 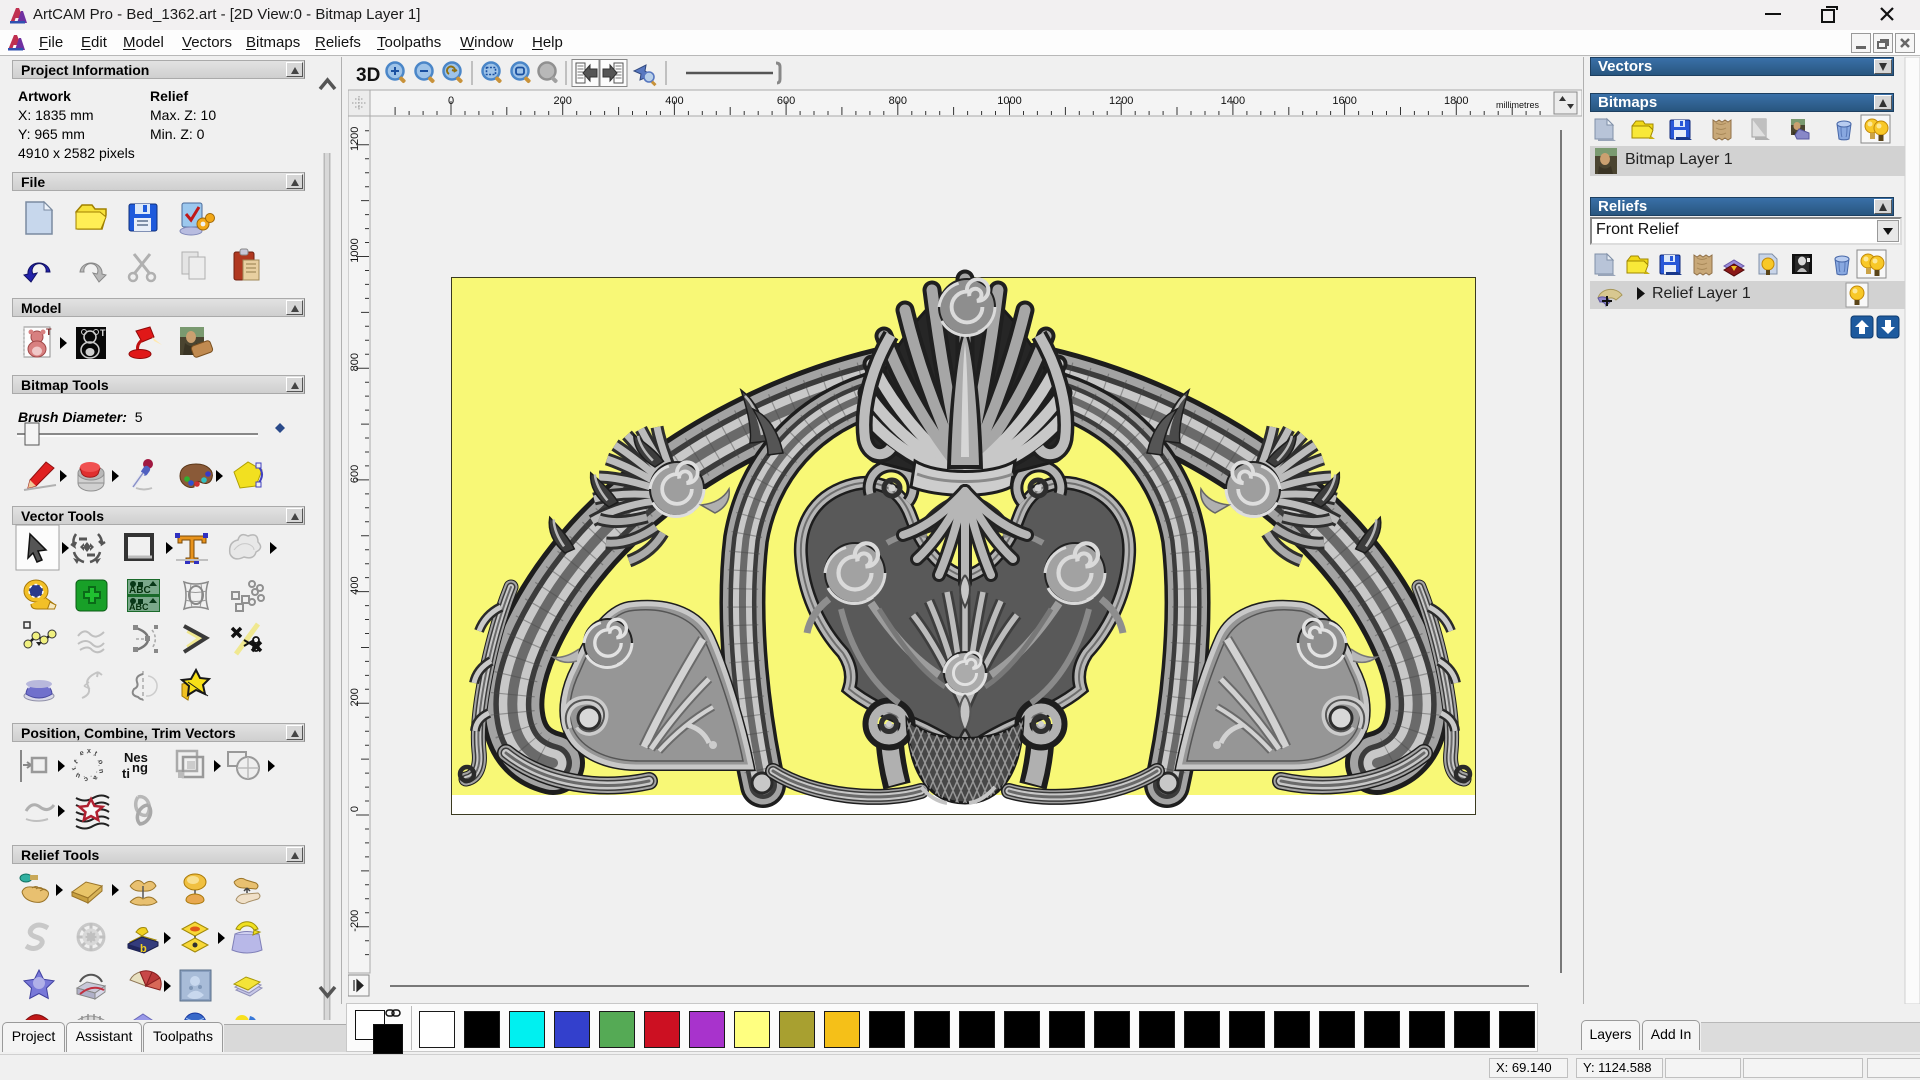 I want to click on svg-text: ti, so click(x=126, y=773).